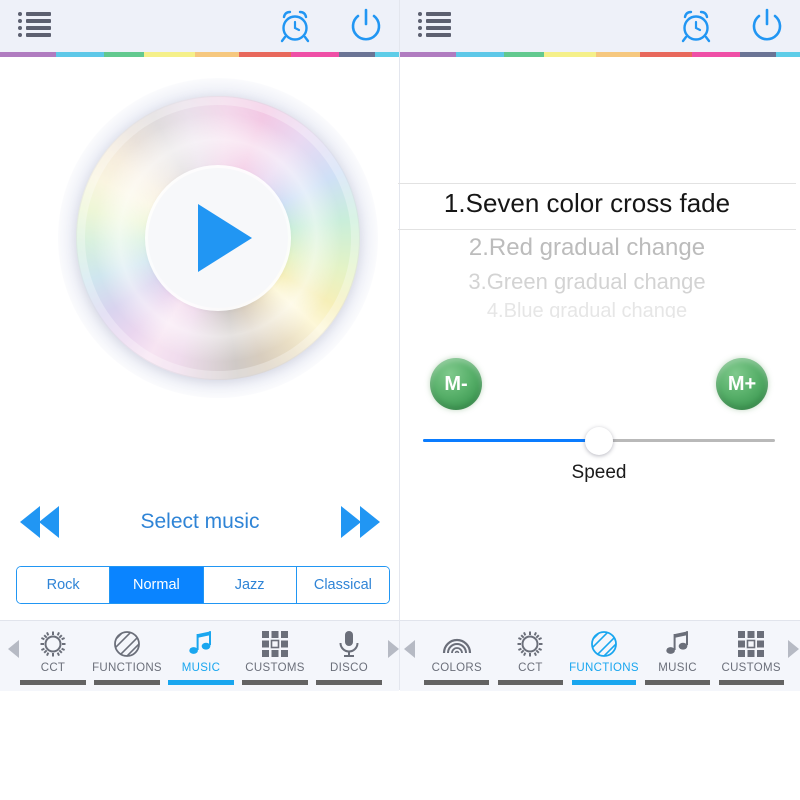  Describe the element at coordinates (399, 345) in the screenshot. I see `panel-divider` at that location.